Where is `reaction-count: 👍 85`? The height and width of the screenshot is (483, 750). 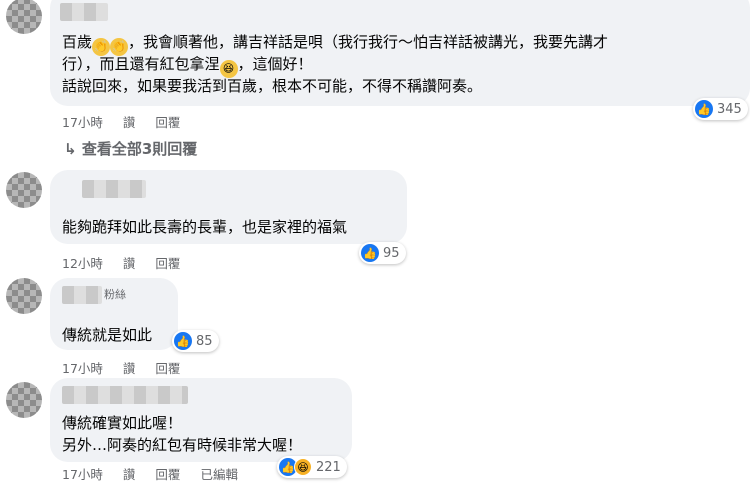 reaction-count: 👍 85 is located at coordinates (195, 341).